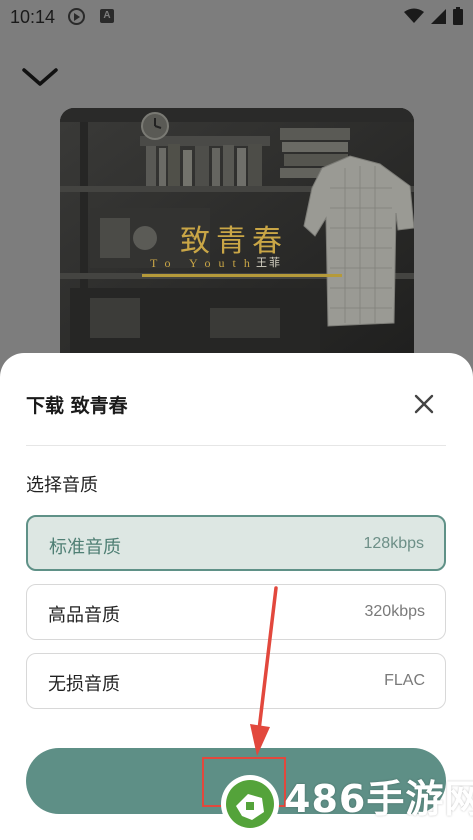 This screenshot has height=840, width=473. Describe the element at coordinates (77, 406) in the screenshot. I see `sheet-title: 下载 致青春` at that location.